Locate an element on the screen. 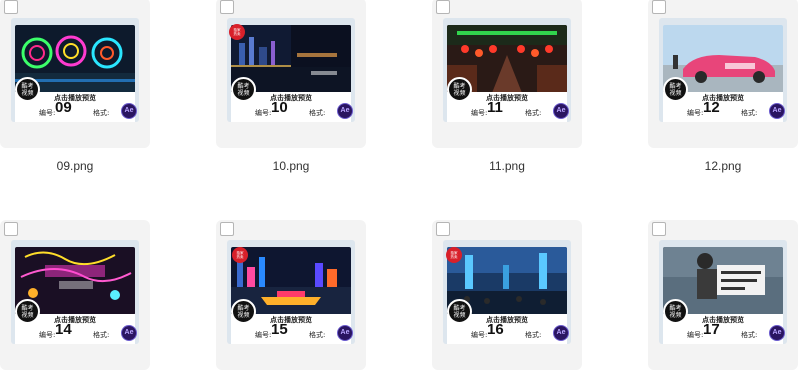 The image size is (802, 371). file-tile: 点击播放预览 编号: 17 格式: Ae 酷考 视频 is located at coordinates (723, 295).